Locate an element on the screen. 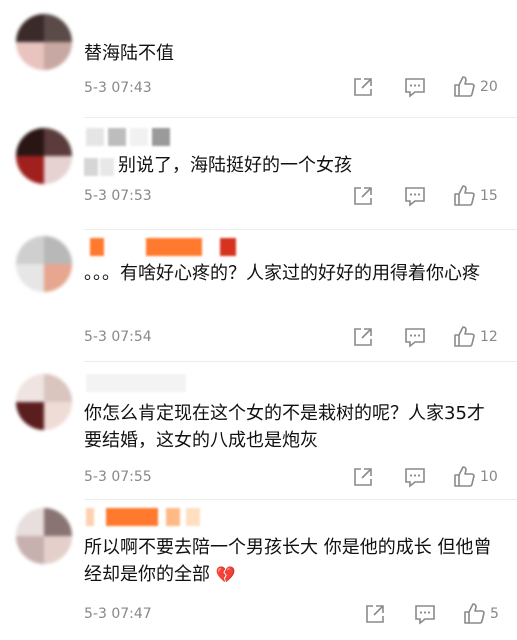 This screenshot has height=640, width=517. comment-text-body: 所以啊不要去陪一个男孩长大 你是他的成长 但他曾经却是你的全部 is located at coordinates (288, 561).